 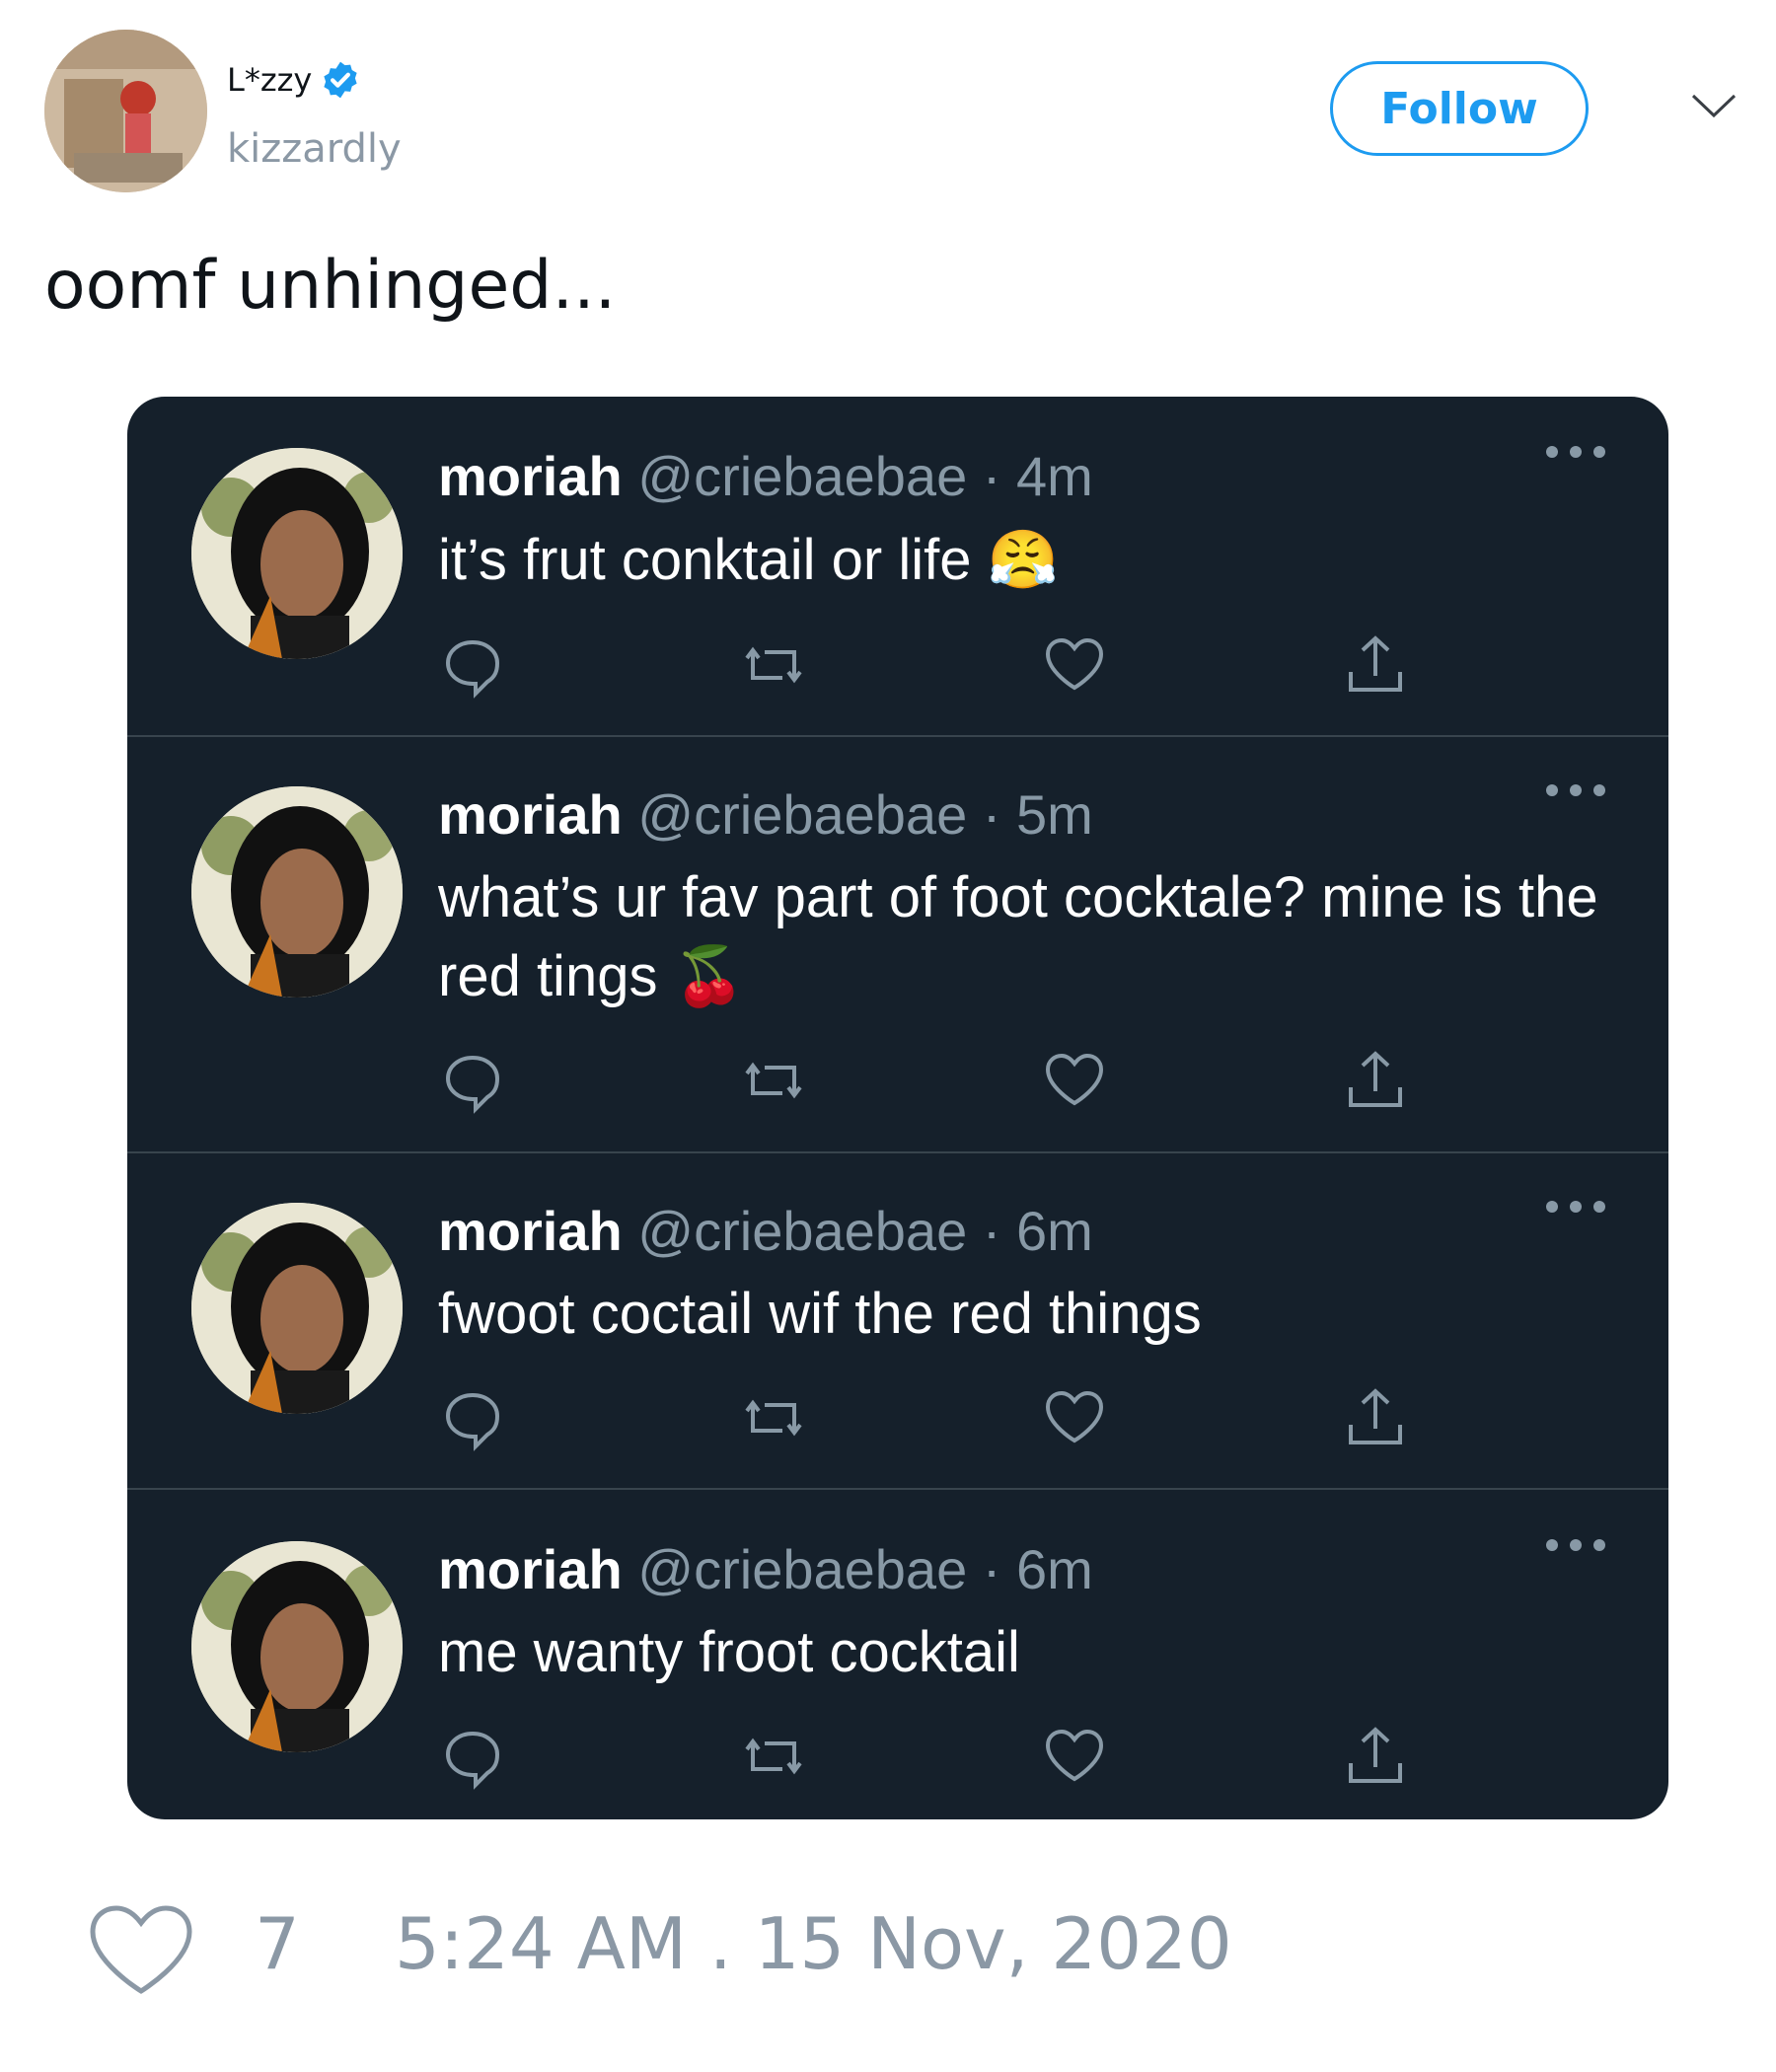 What do you see at coordinates (314, 149) in the screenshot?
I see `author-handle: kizzardly` at bounding box center [314, 149].